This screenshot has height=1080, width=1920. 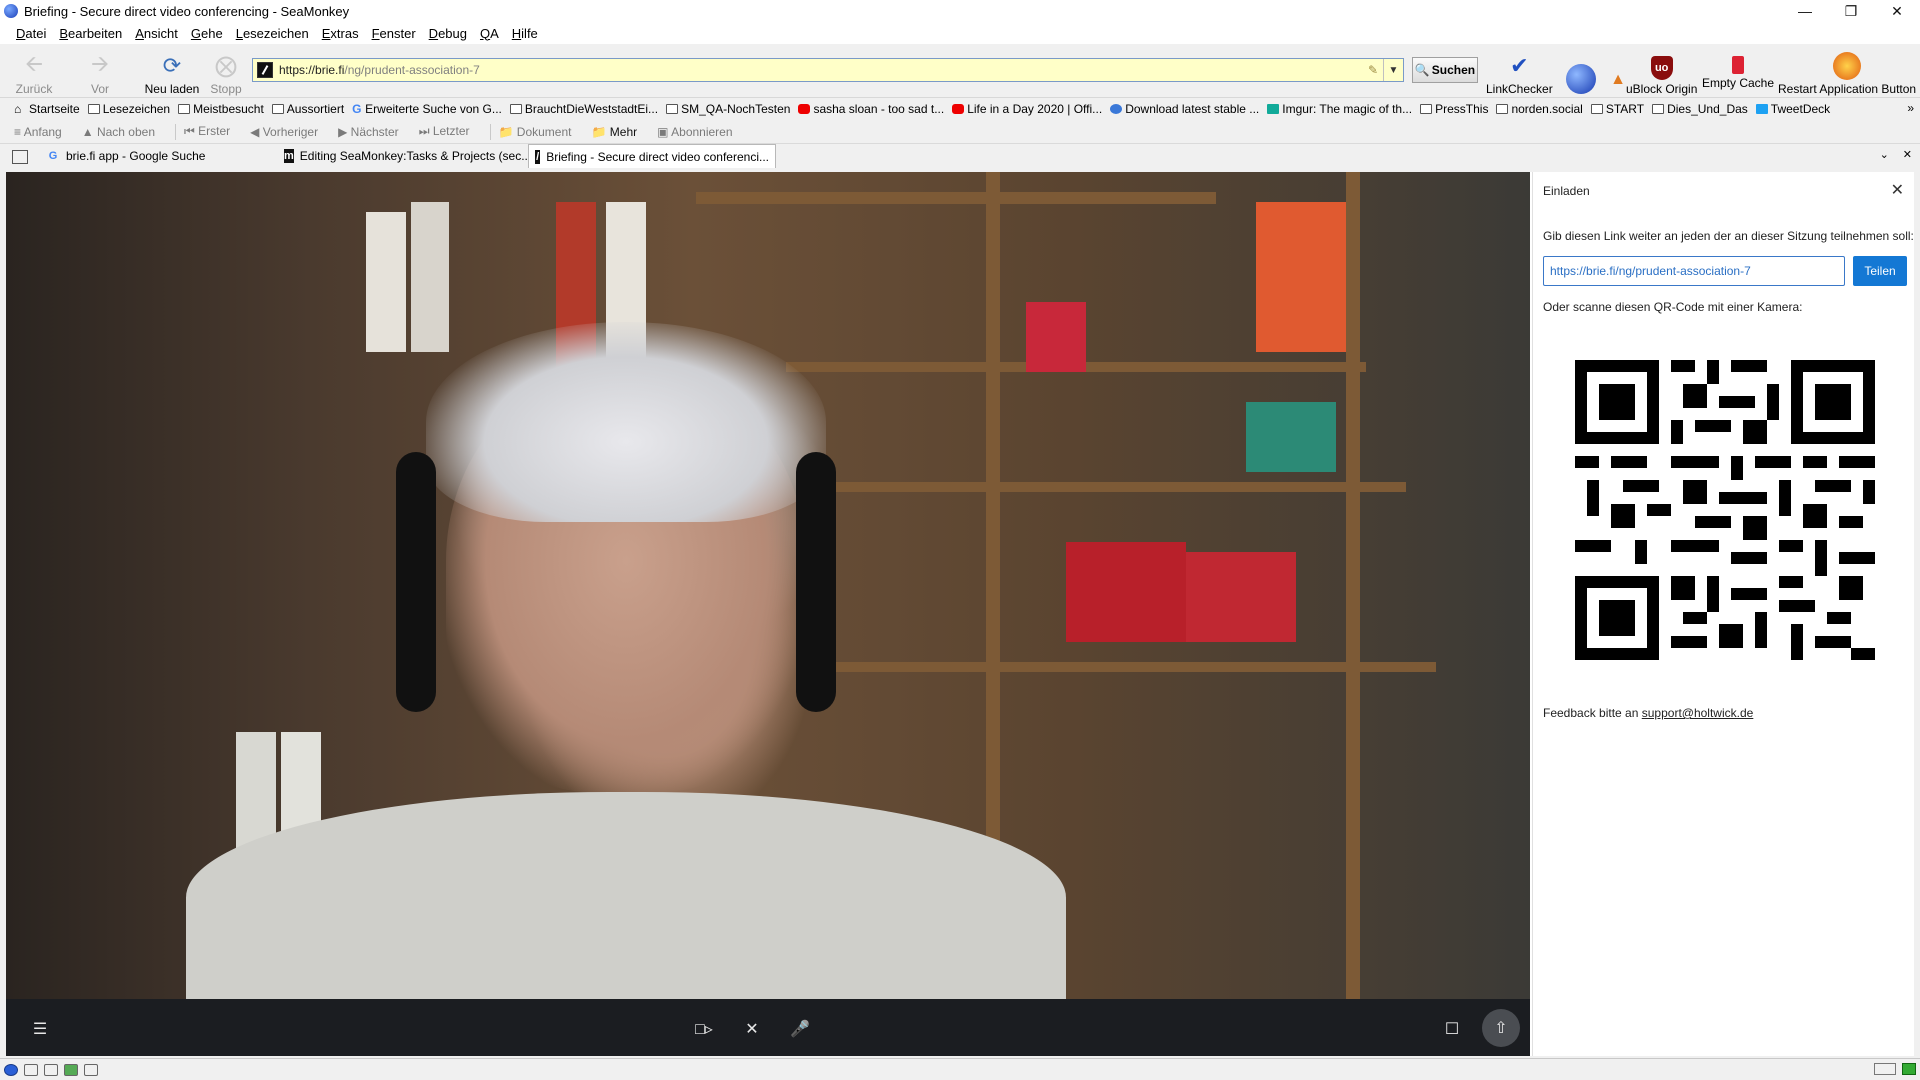 I want to click on feedback-text: Feedback bitte an support@holtwick.de, so click(x=1648, y=713).